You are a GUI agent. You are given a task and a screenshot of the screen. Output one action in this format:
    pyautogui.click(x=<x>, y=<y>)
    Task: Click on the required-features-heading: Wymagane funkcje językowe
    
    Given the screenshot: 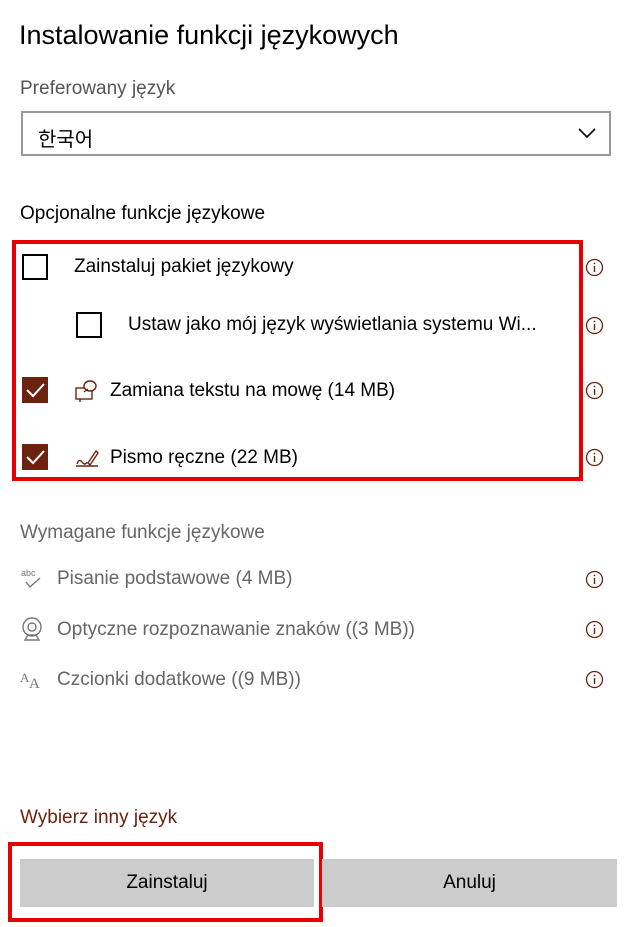 What is the action you would take?
    pyautogui.click(x=142, y=532)
    